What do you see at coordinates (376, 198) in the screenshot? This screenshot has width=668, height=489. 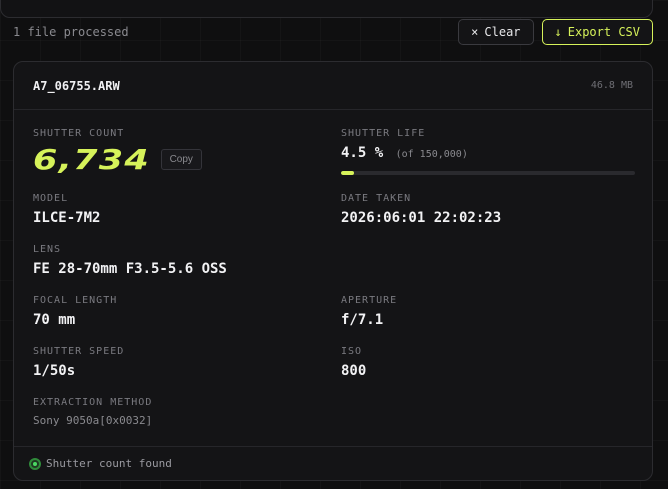 I see `date-taken-label: DATE TAKEN` at bounding box center [376, 198].